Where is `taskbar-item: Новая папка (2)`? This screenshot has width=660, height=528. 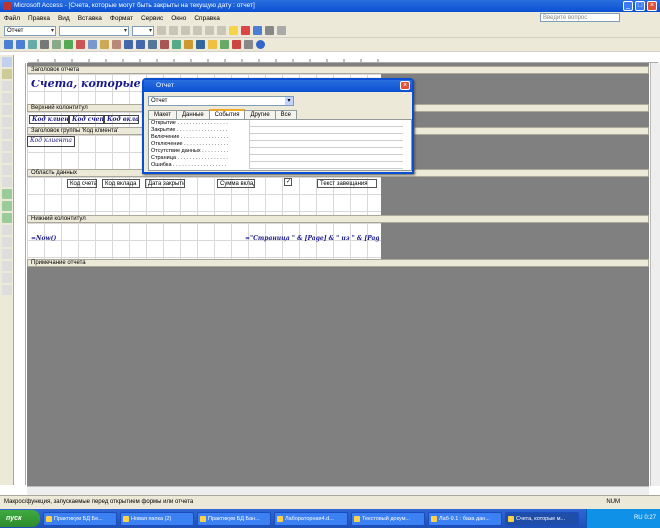 taskbar-item: Новая папка (2) is located at coordinates (157, 518).